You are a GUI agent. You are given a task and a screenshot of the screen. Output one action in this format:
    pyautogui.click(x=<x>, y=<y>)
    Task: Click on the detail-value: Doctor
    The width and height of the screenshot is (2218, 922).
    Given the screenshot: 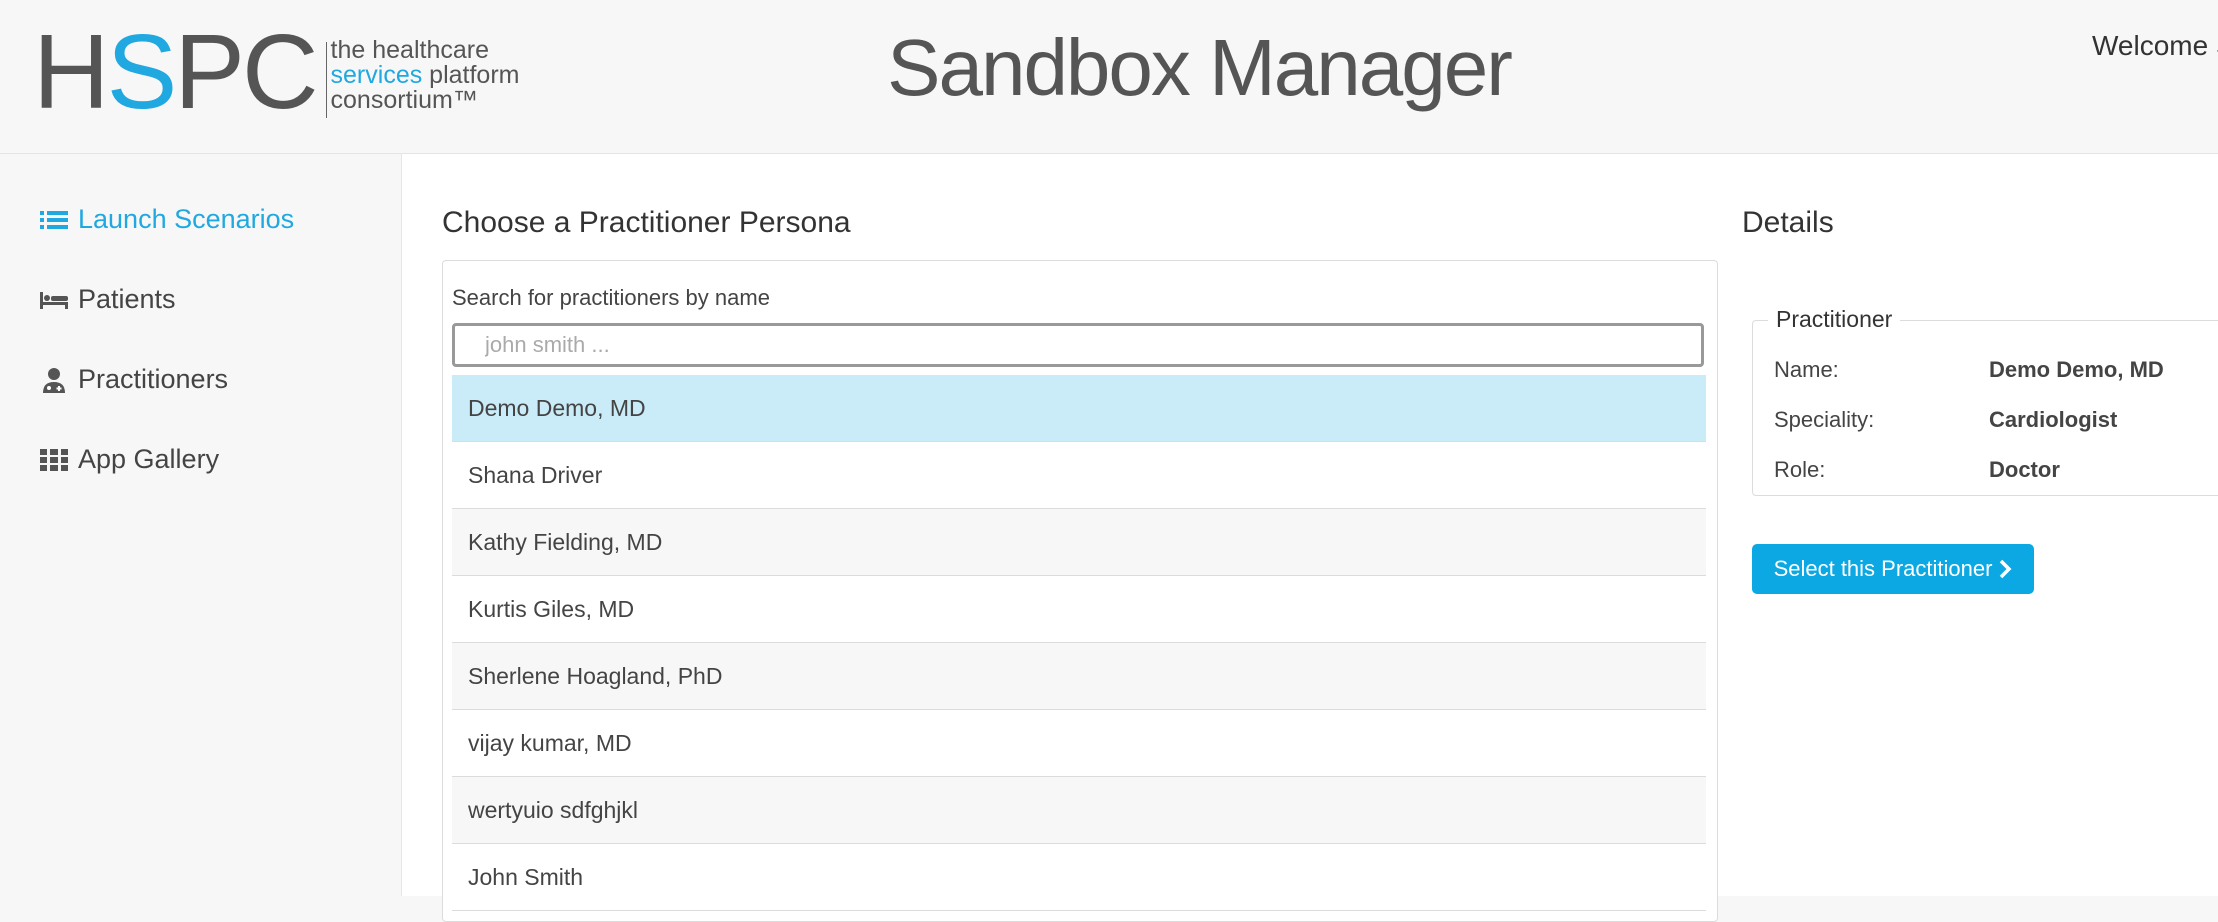 What is the action you would take?
    pyautogui.click(x=2024, y=469)
    